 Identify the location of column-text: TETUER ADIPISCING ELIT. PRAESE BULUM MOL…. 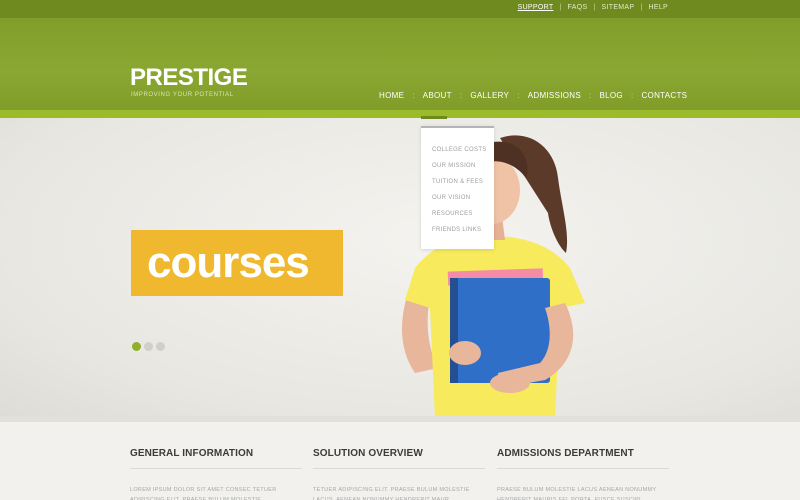
(391, 493).